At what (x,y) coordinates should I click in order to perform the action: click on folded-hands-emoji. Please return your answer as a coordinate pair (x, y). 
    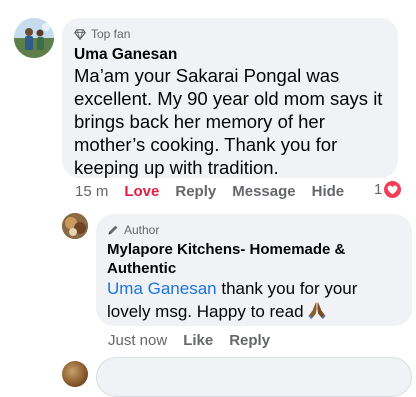
    Looking at the image, I should click on (317, 313).